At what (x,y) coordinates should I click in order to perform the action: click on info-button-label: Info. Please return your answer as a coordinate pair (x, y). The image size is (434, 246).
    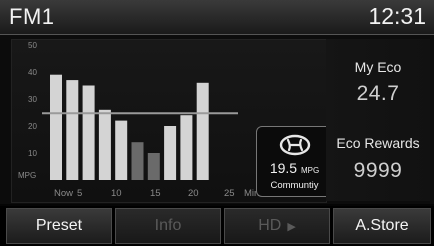
    Looking at the image, I should click on (168, 225).